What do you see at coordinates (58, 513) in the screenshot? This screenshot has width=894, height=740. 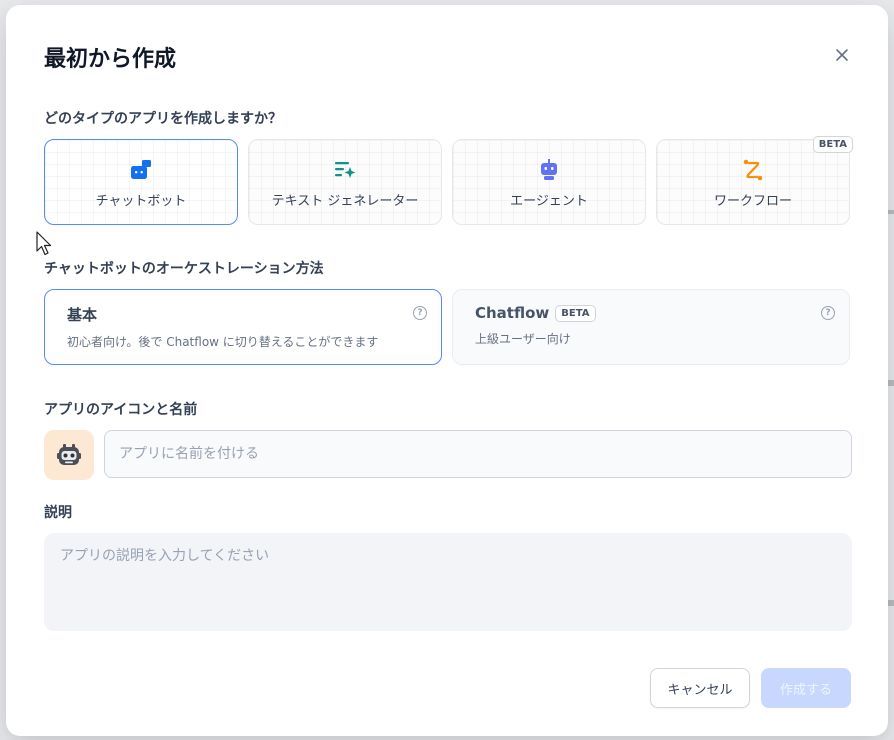 I see `description-label: 説明` at bounding box center [58, 513].